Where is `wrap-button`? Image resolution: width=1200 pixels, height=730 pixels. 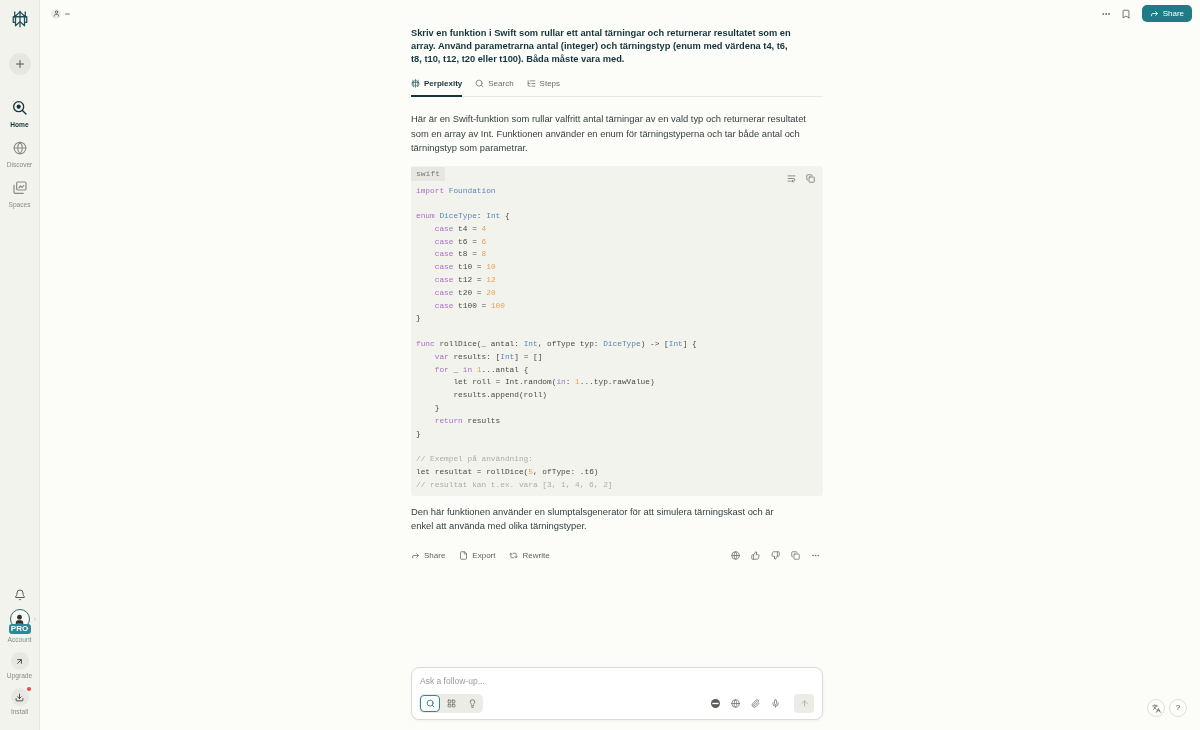
wrap-button is located at coordinates (791, 178).